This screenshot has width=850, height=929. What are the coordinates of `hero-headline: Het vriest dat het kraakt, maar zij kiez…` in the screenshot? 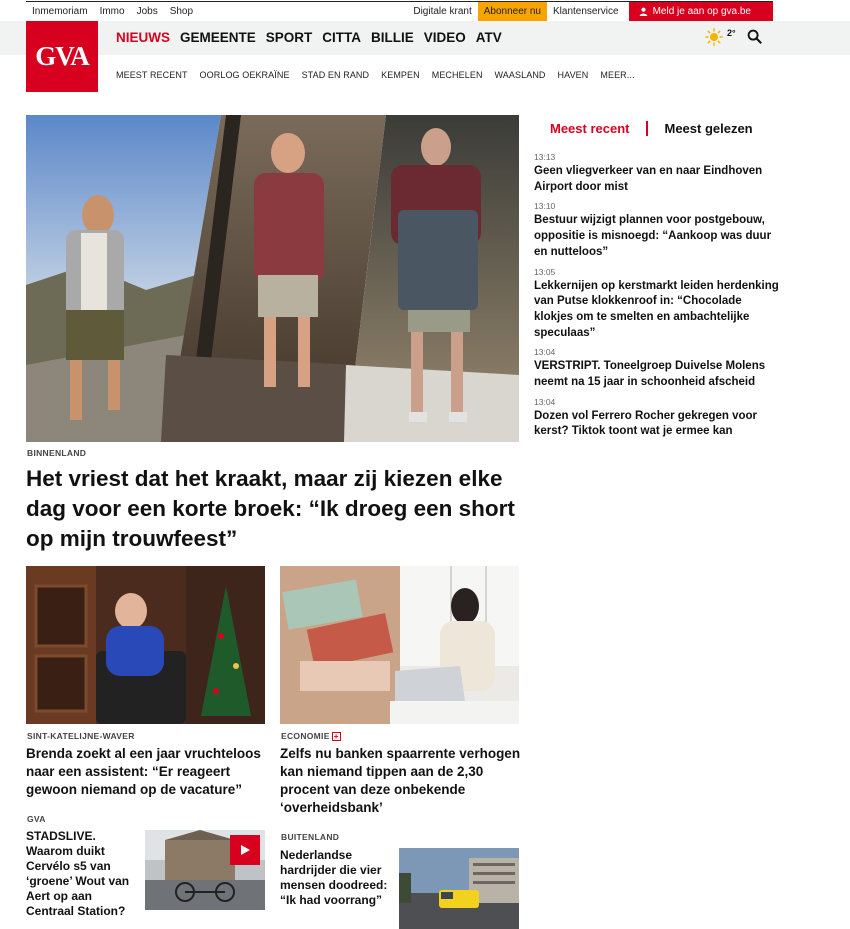 It's located at (276, 509).